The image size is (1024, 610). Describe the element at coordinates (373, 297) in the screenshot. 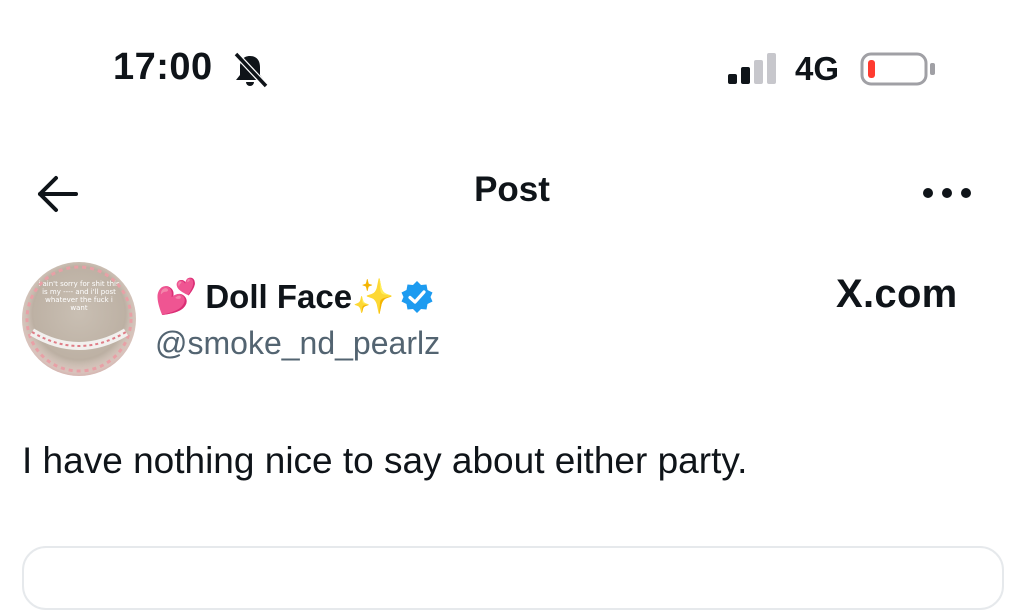

I see `sparkles-emoji: ✨` at that location.